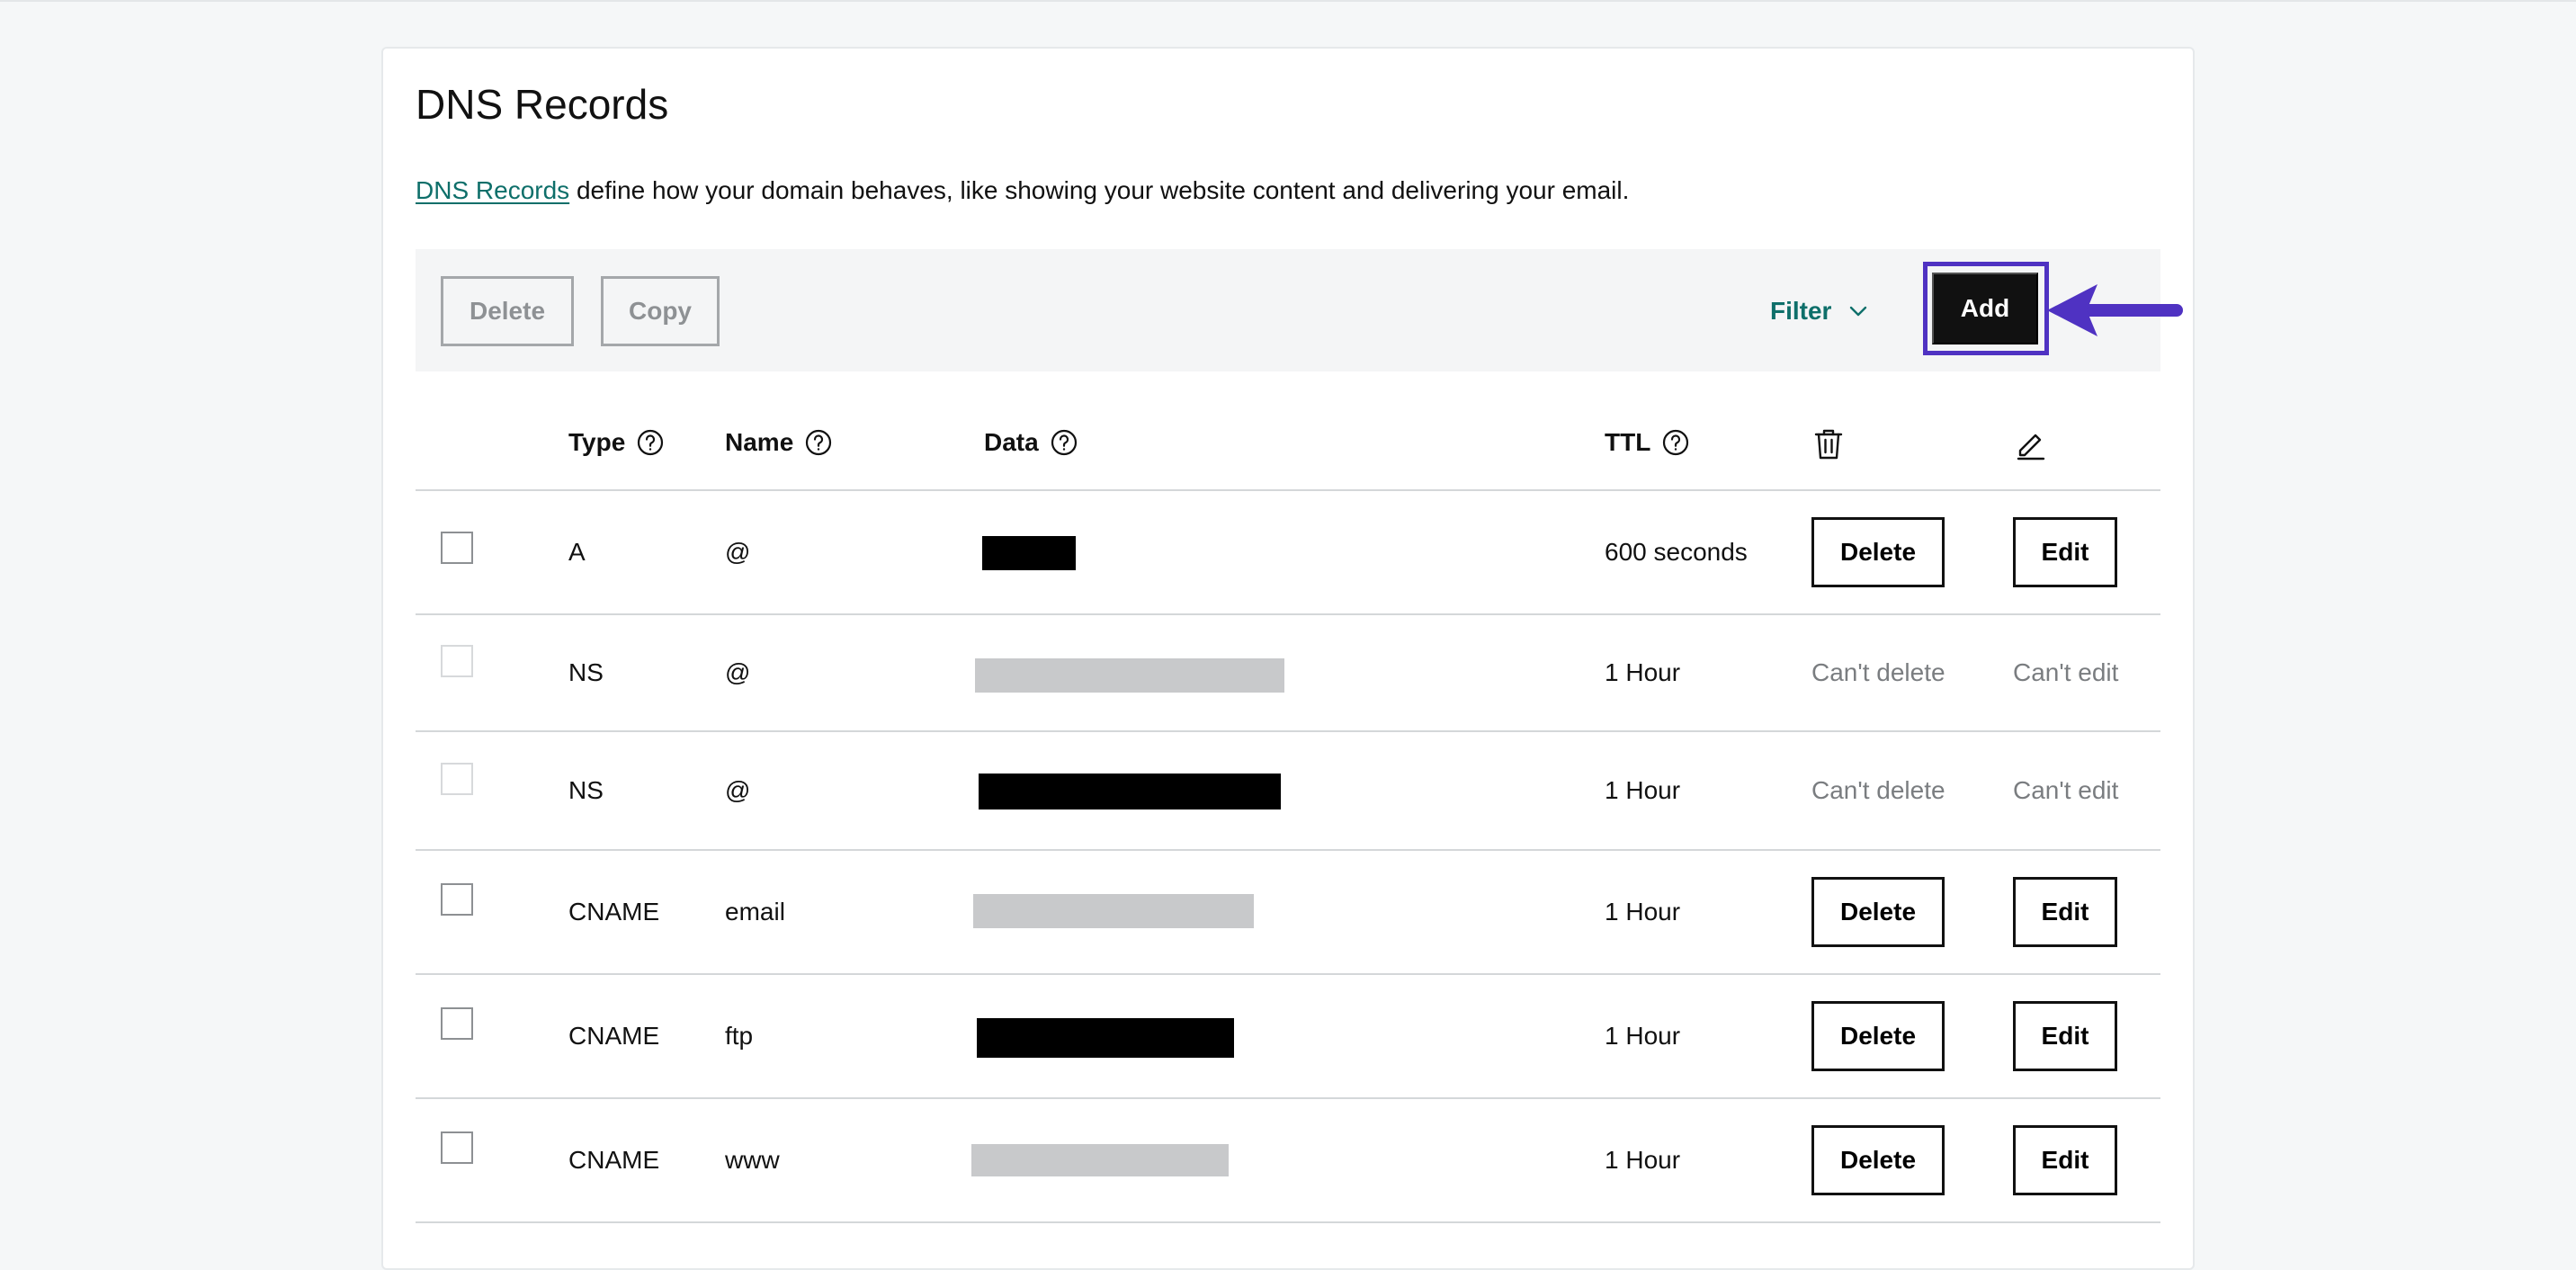 The width and height of the screenshot is (2576, 1270). What do you see at coordinates (1288, 1161) in the screenshot?
I see `table-row: CNAME www 1 Hour Delete Edit` at bounding box center [1288, 1161].